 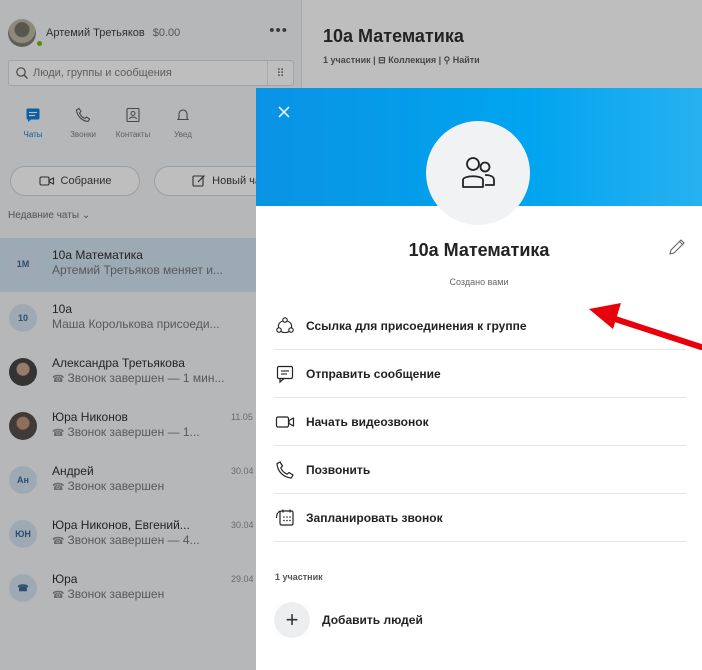 I want to click on created-by-label: Создано вами, so click(x=479, y=282).